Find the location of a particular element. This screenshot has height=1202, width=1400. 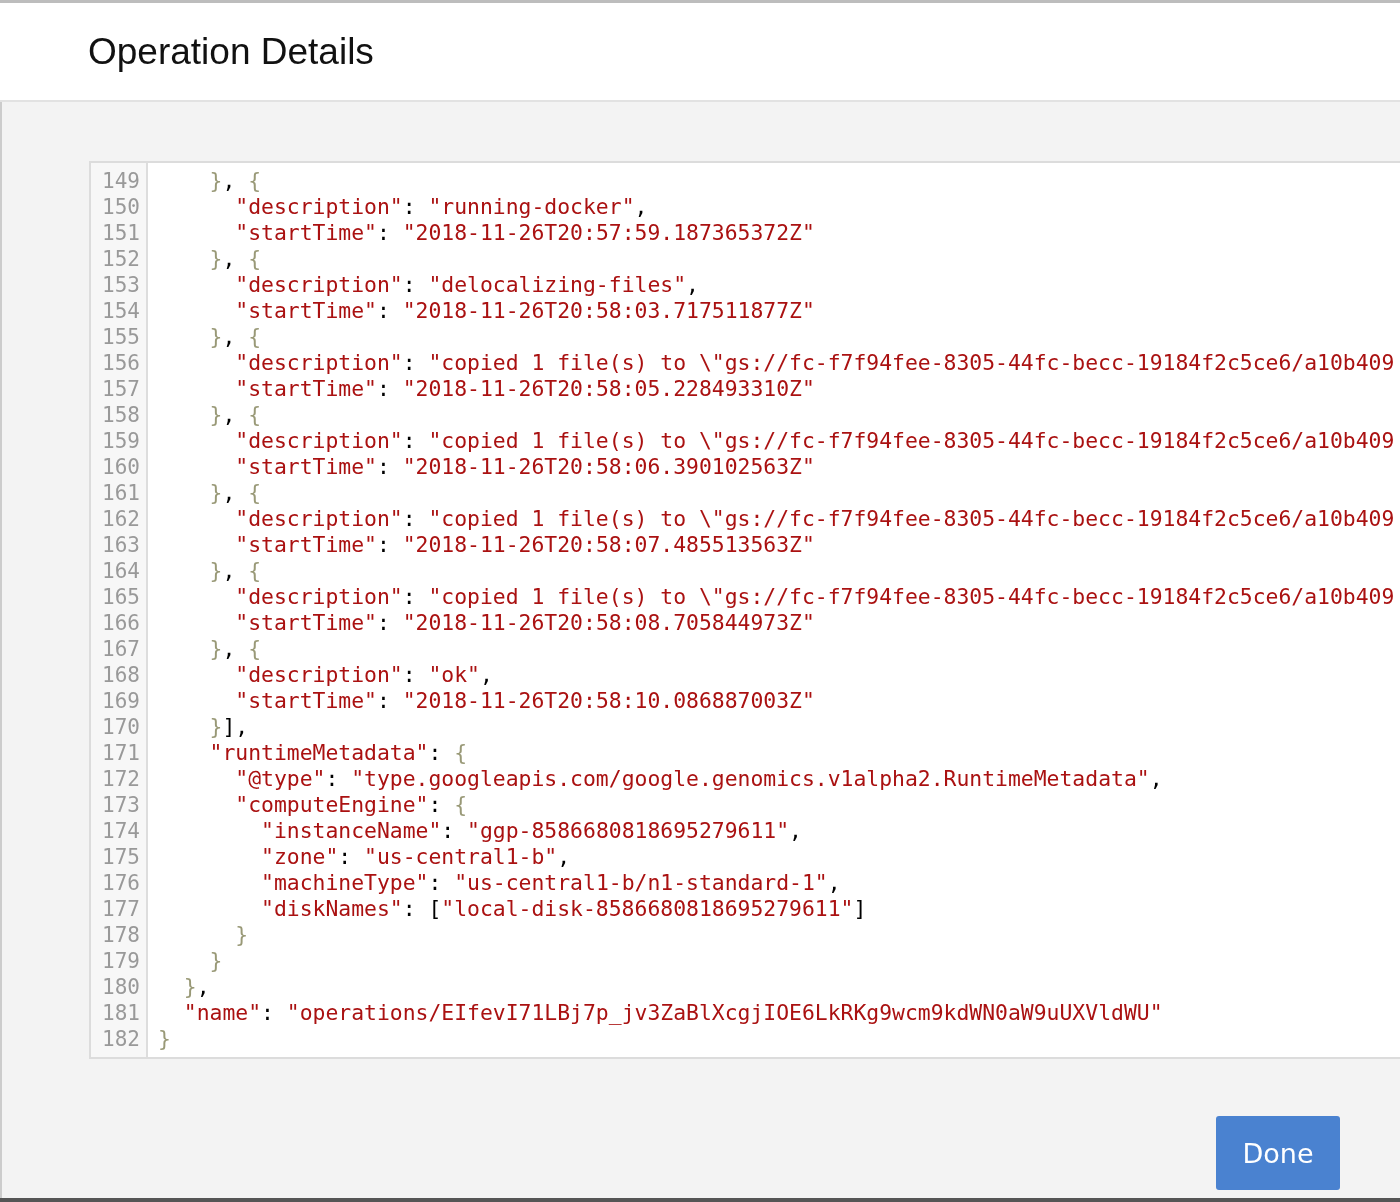

code-line: }, is located at coordinates (196, 987).